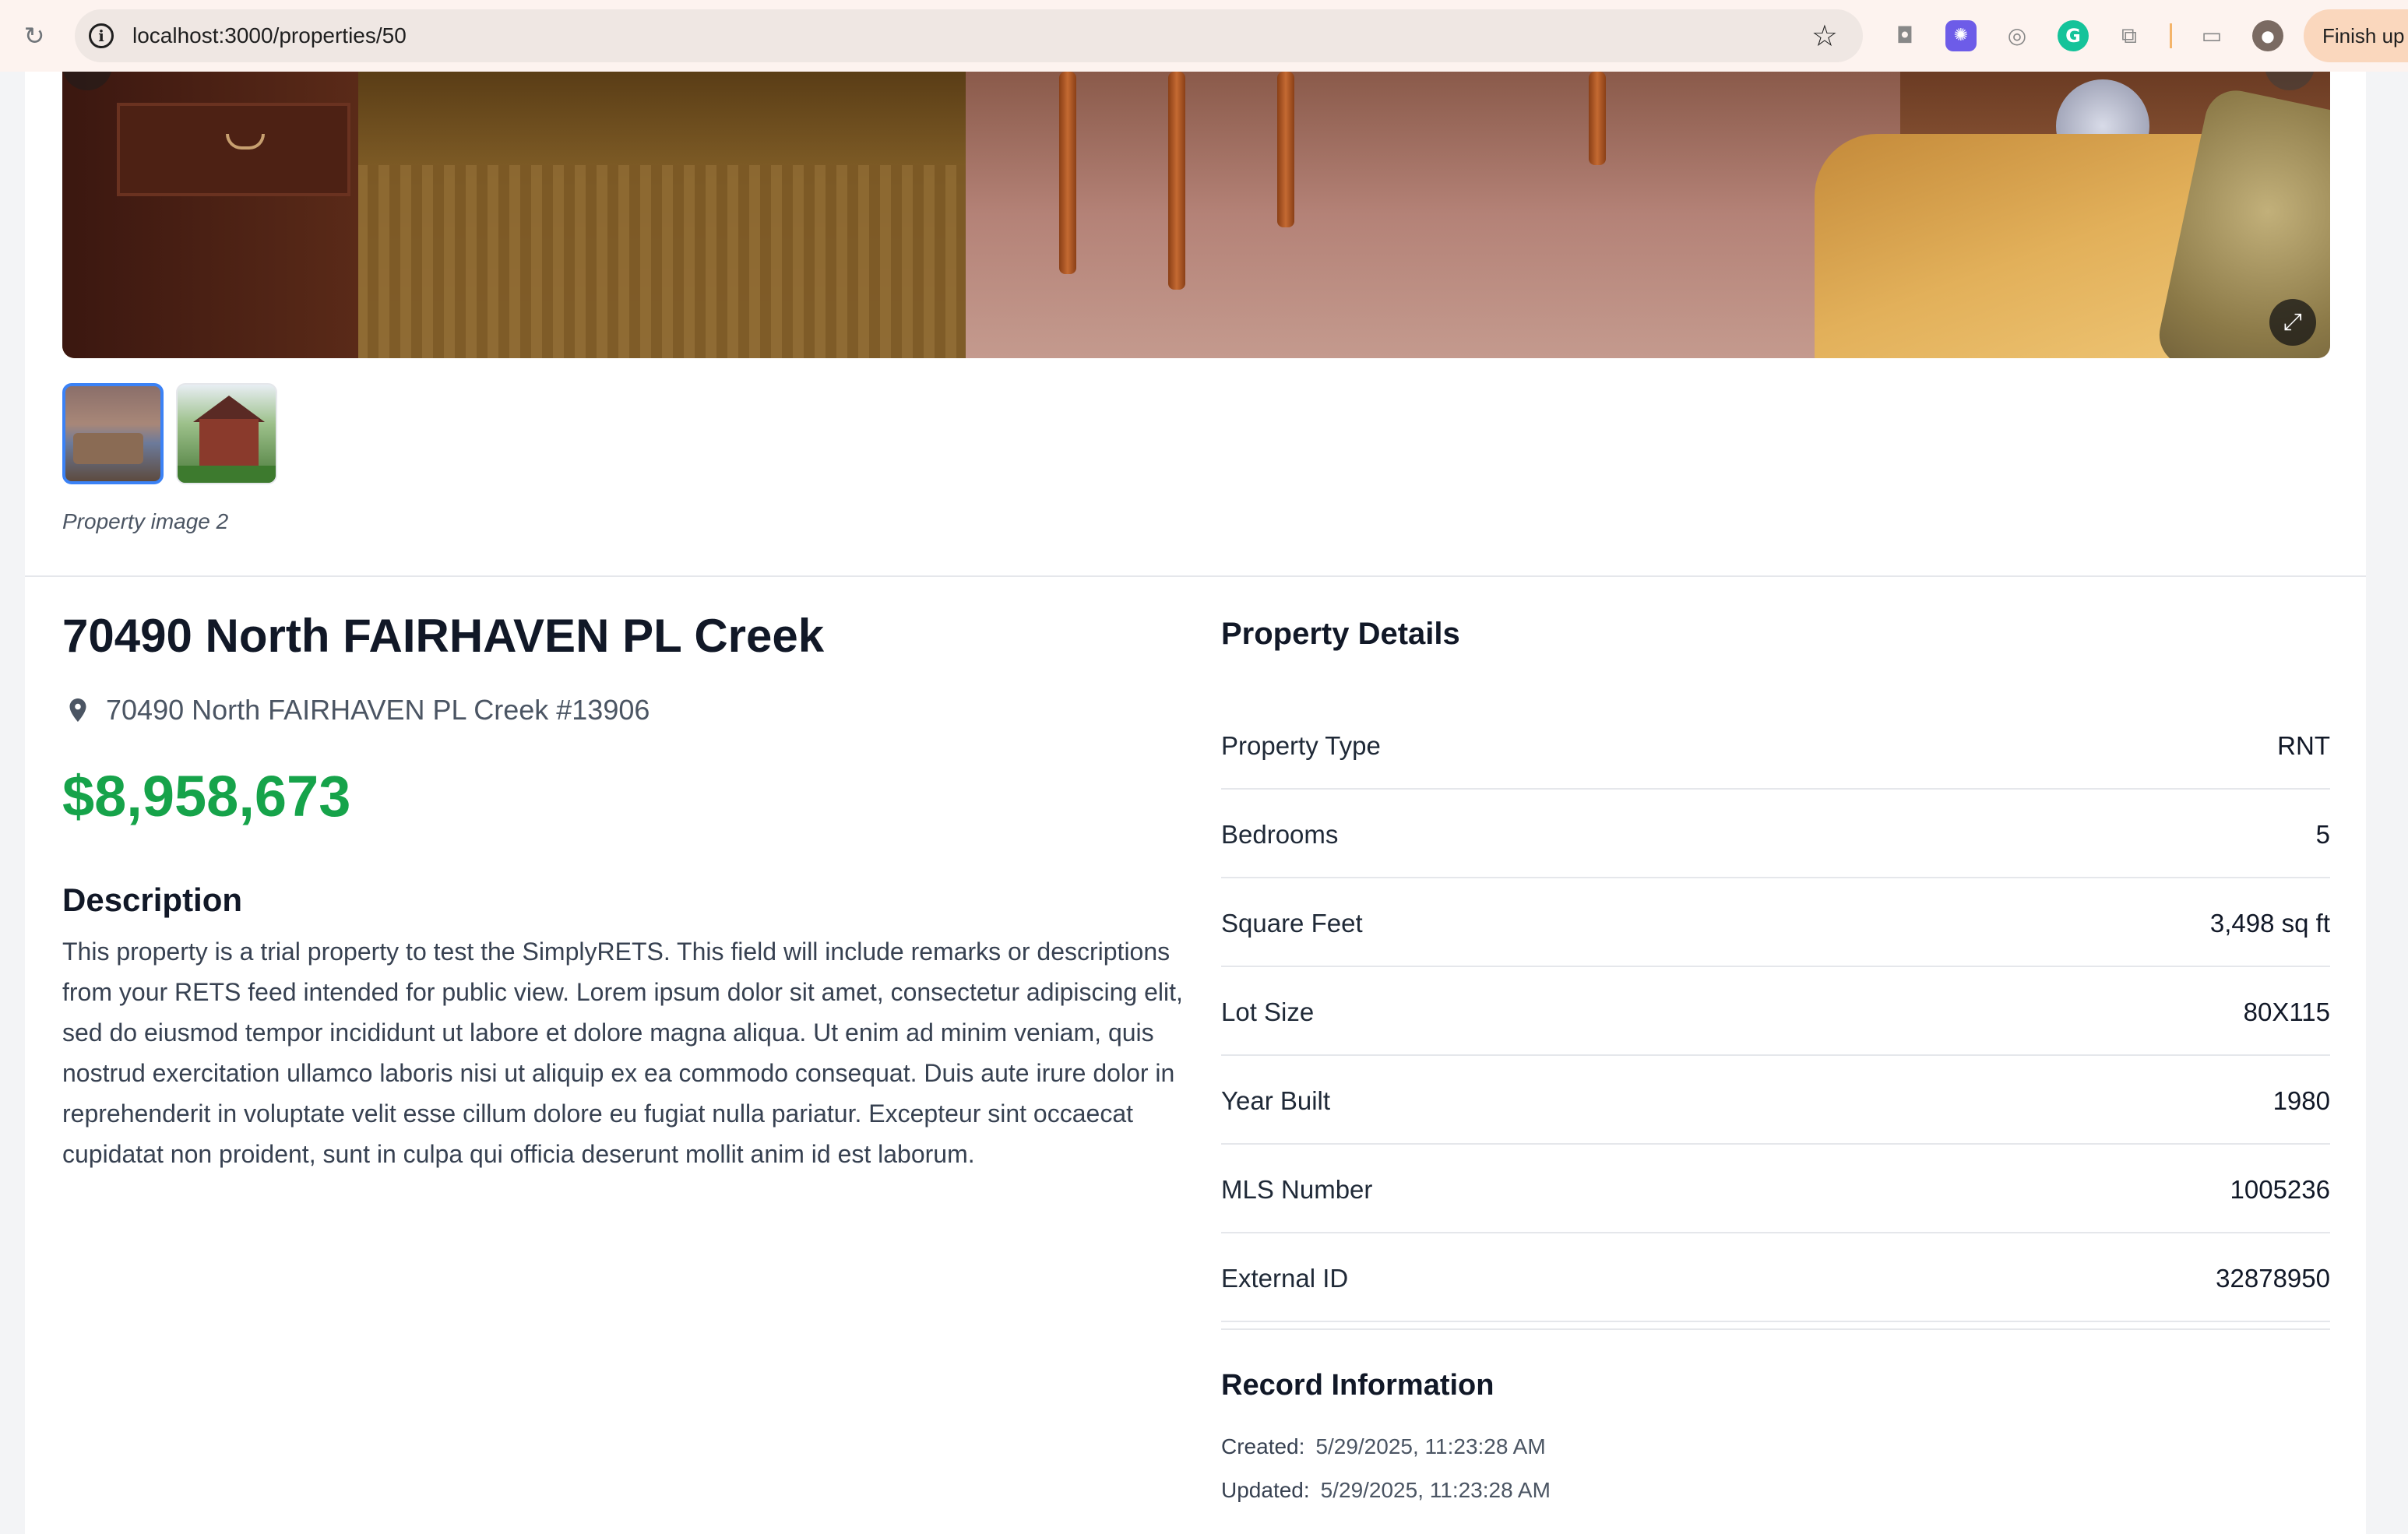 This screenshot has height=1534, width=2408. I want to click on property-title: 70490 North FAIRHAVEN PL Creek, so click(444, 636).